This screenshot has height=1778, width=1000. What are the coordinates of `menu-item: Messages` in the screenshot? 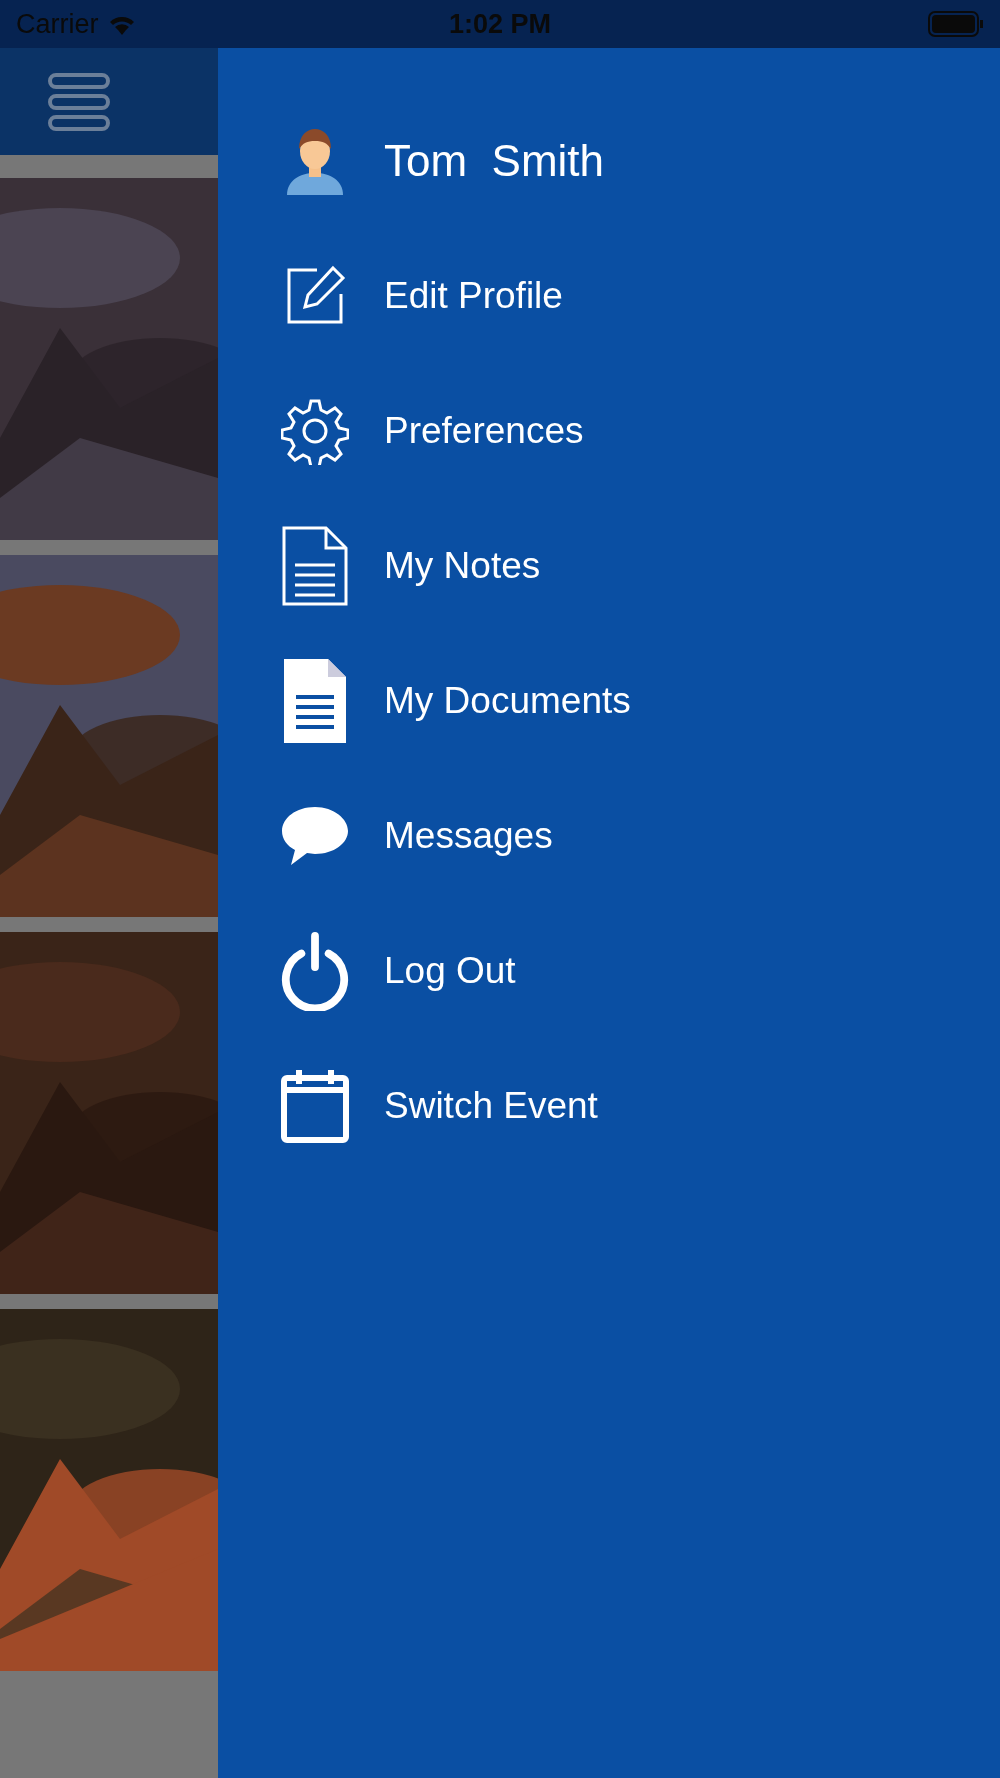 It's located at (468, 835).